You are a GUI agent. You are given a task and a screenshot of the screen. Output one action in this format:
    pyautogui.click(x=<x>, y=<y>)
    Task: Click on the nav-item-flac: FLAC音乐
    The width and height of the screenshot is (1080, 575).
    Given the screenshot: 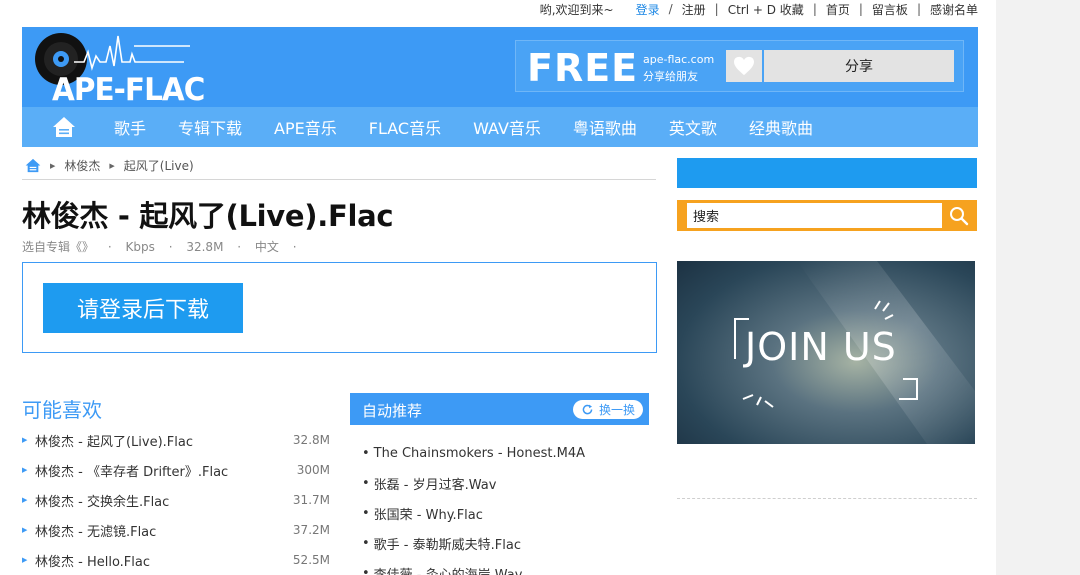 What is the action you would take?
    pyautogui.click(x=405, y=127)
    